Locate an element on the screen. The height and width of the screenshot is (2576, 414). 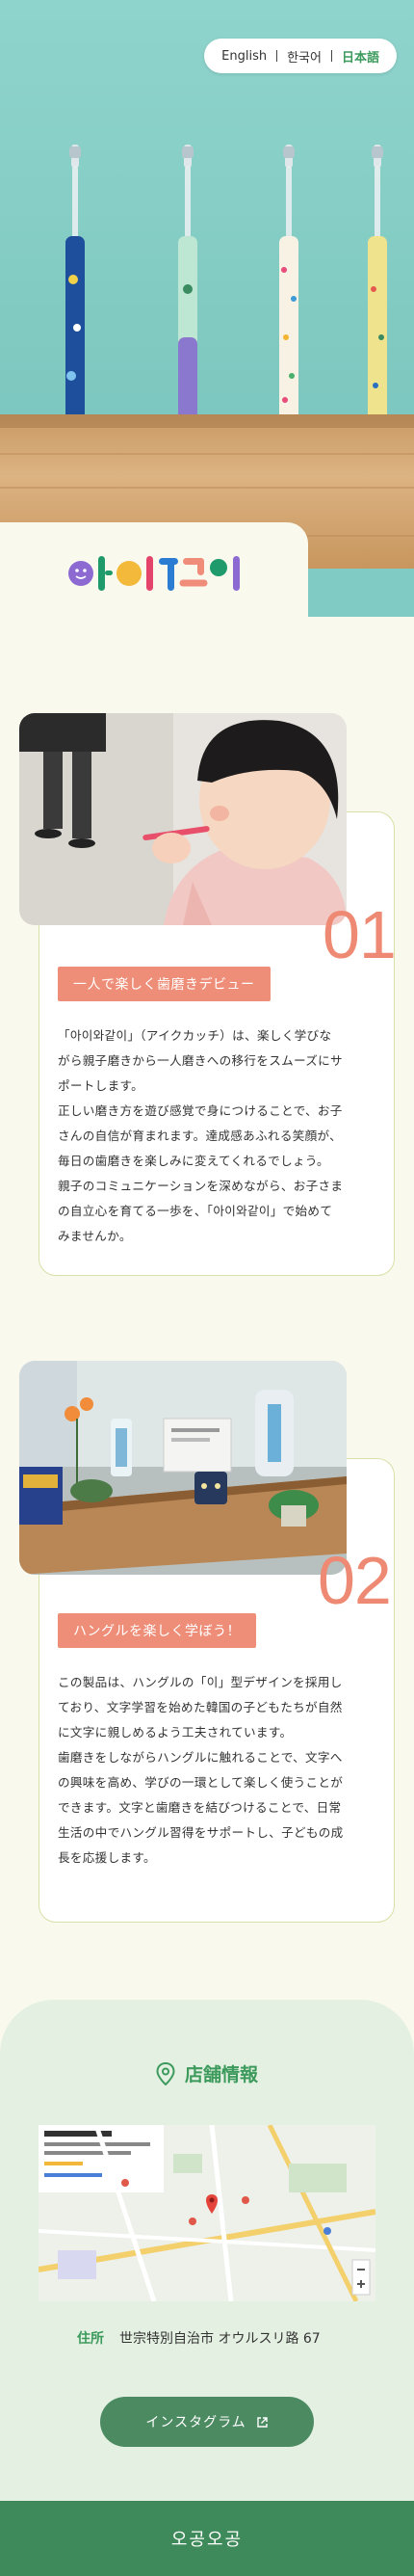
text-line: 「아이와같이」（アイクカッチ）は、楽しく学びな is located at coordinates (195, 1035).